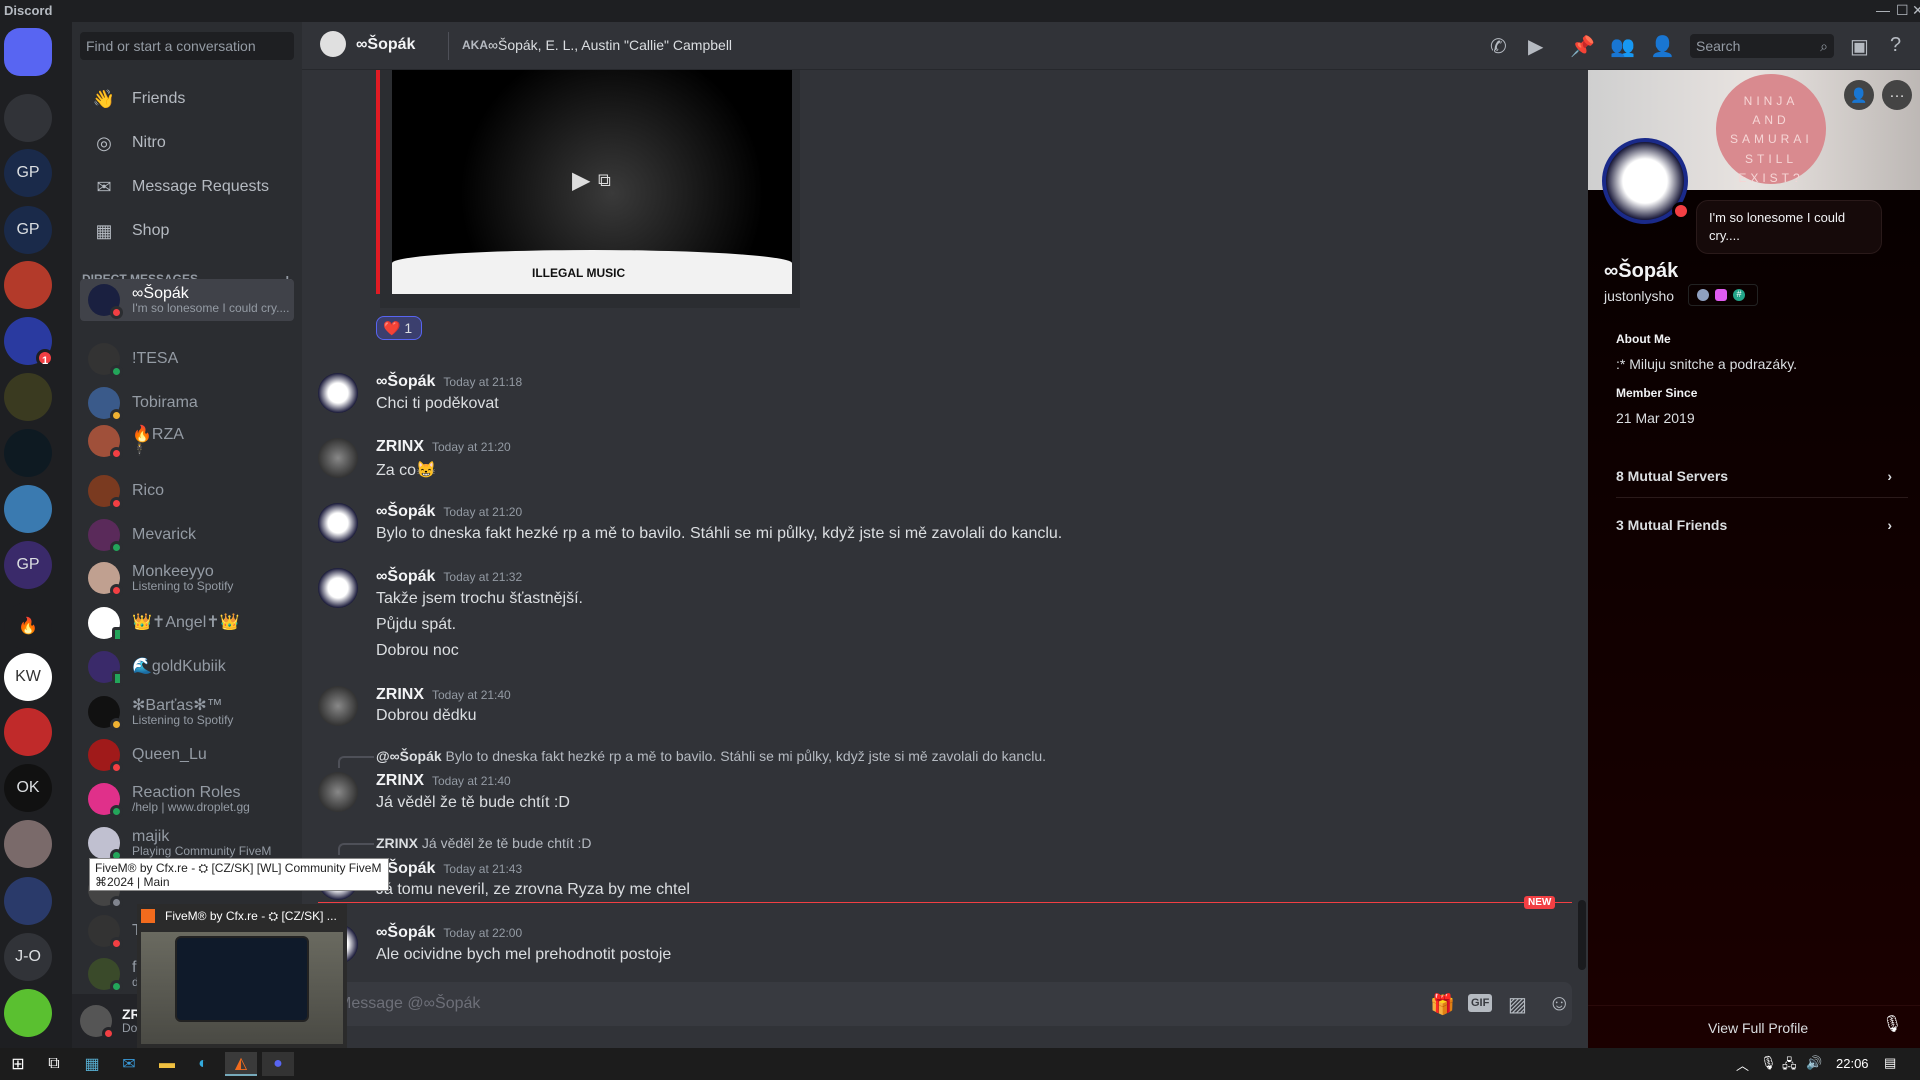 The height and width of the screenshot is (1080, 1920). Describe the element at coordinates (1498, 46) in the screenshot. I see `voice-call-icon: ✆` at that location.